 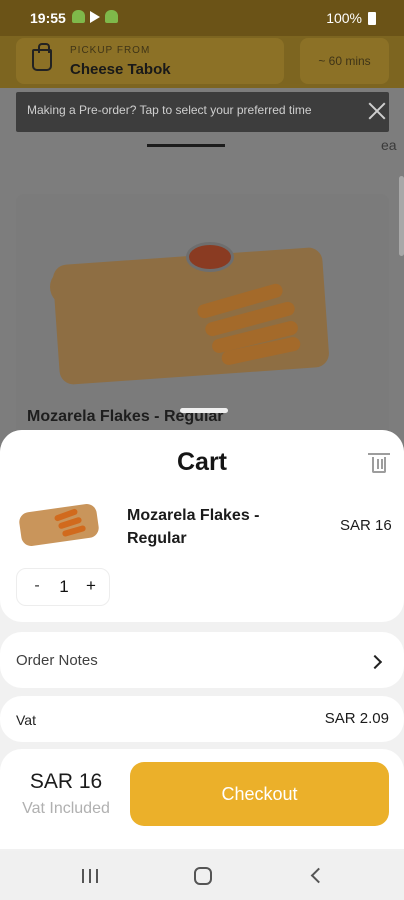 What do you see at coordinates (186, 145) in the screenshot?
I see `tab-indicator` at bounding box center [186, 145].